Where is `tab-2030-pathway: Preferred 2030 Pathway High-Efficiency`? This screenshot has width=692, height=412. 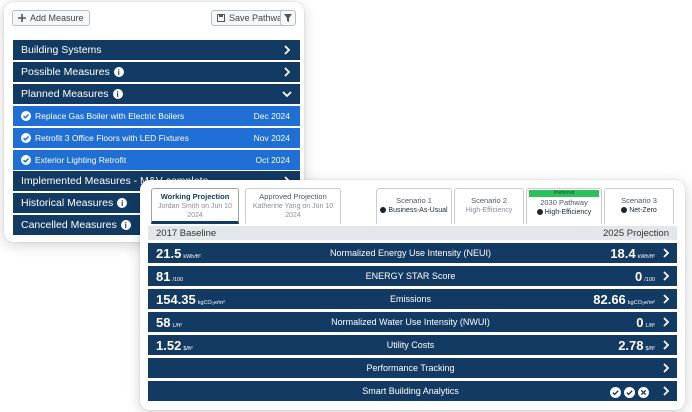 tab-2030-pathway: Preferred 2030 Pathway High-Efficiency is located at coordinates (564, 206).